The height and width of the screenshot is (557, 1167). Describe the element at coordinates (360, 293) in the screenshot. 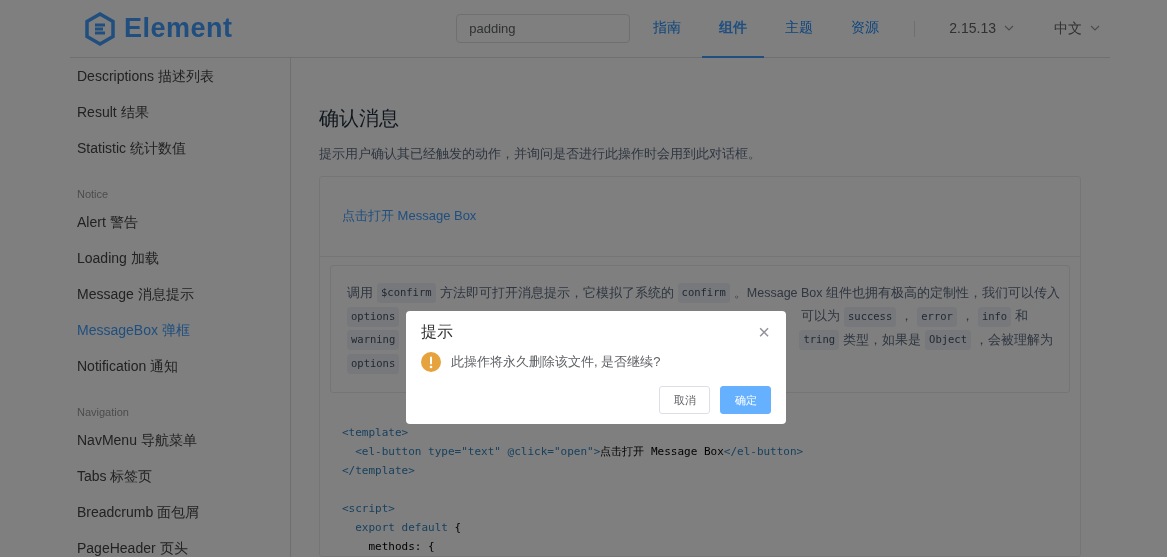

I see `doc-text: 调用` at that location.